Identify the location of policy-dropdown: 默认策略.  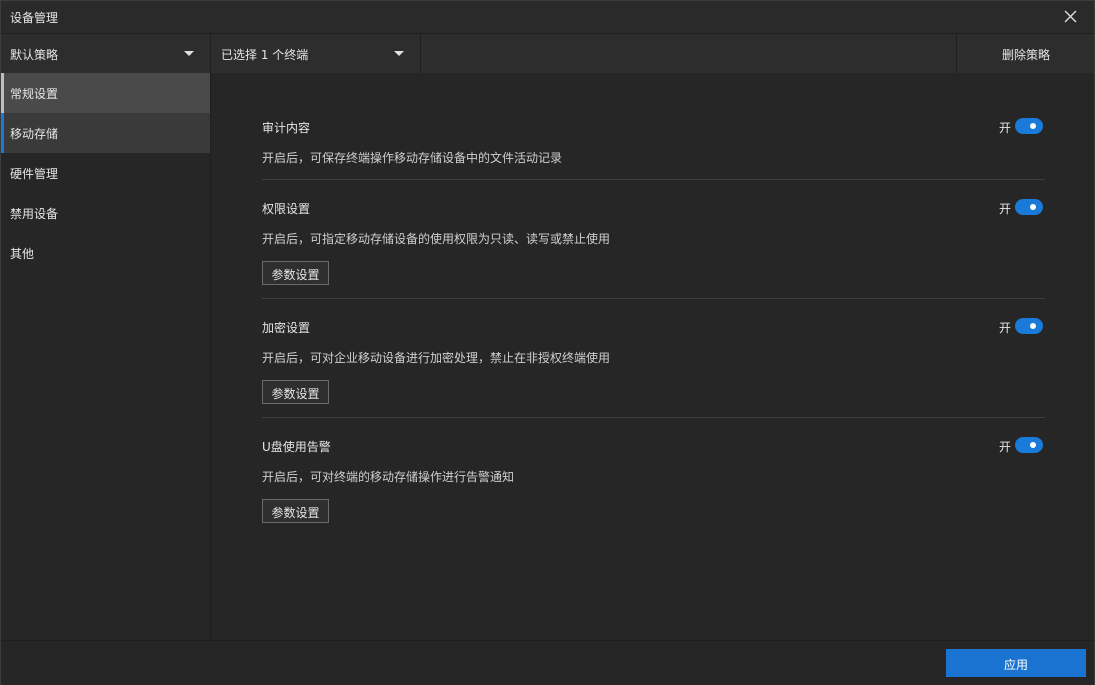
(106, 53).